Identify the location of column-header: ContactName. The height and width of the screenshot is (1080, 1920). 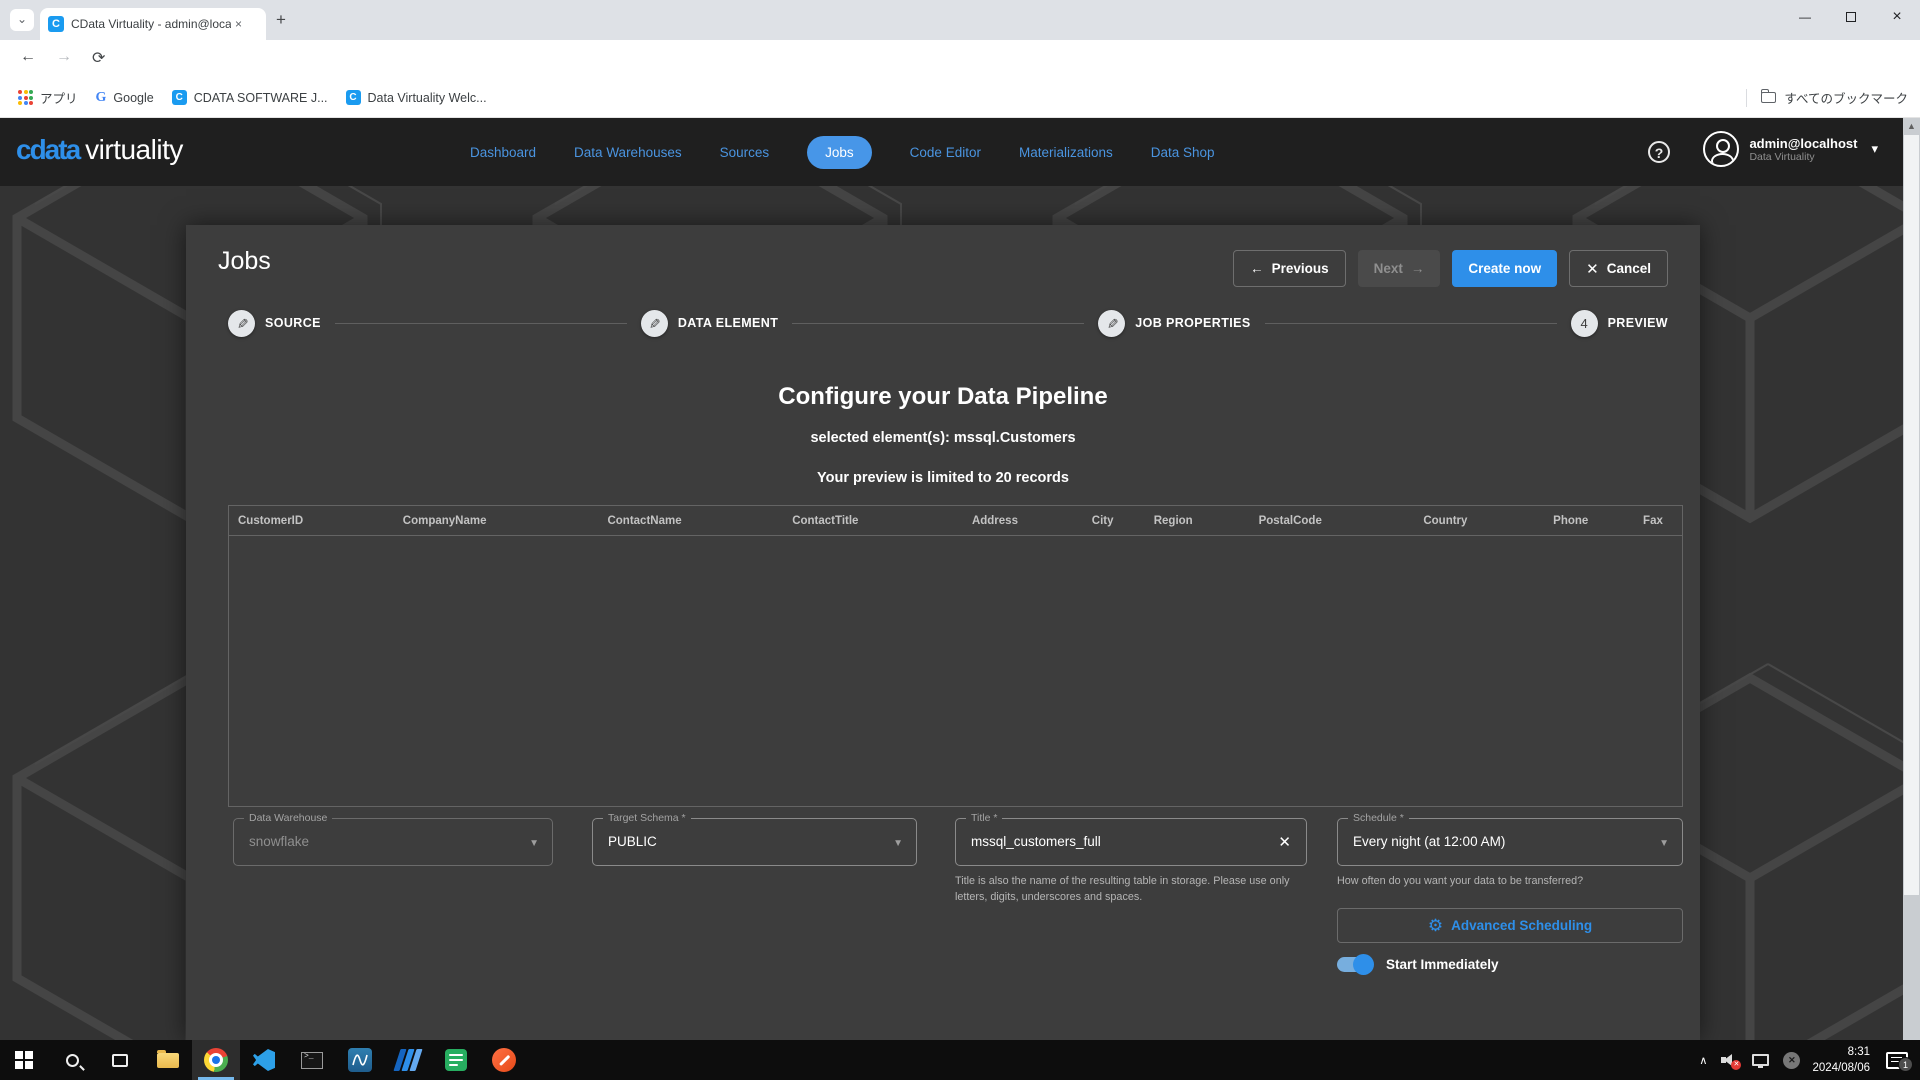
(690, 521).